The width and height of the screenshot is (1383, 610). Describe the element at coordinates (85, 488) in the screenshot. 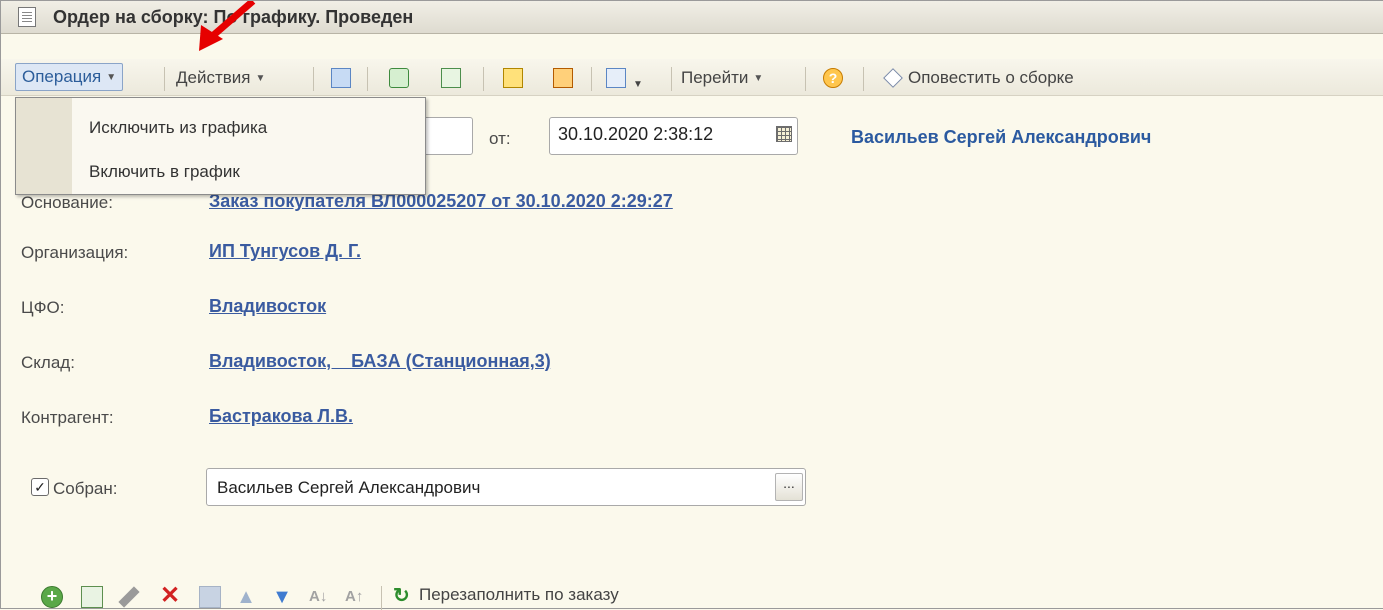

I see `collected-label: Собран:` at that location.